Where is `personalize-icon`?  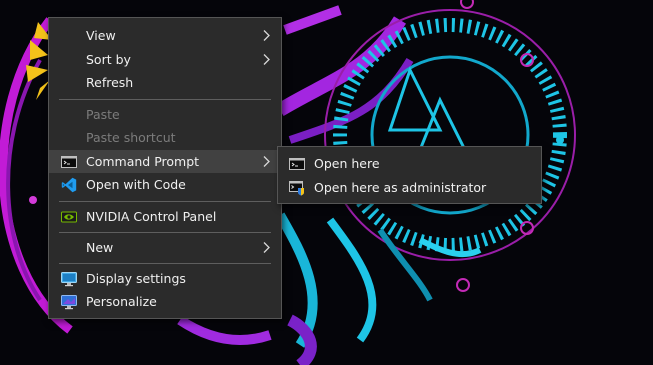 personalize-icon is located at coordinates (69, 302).